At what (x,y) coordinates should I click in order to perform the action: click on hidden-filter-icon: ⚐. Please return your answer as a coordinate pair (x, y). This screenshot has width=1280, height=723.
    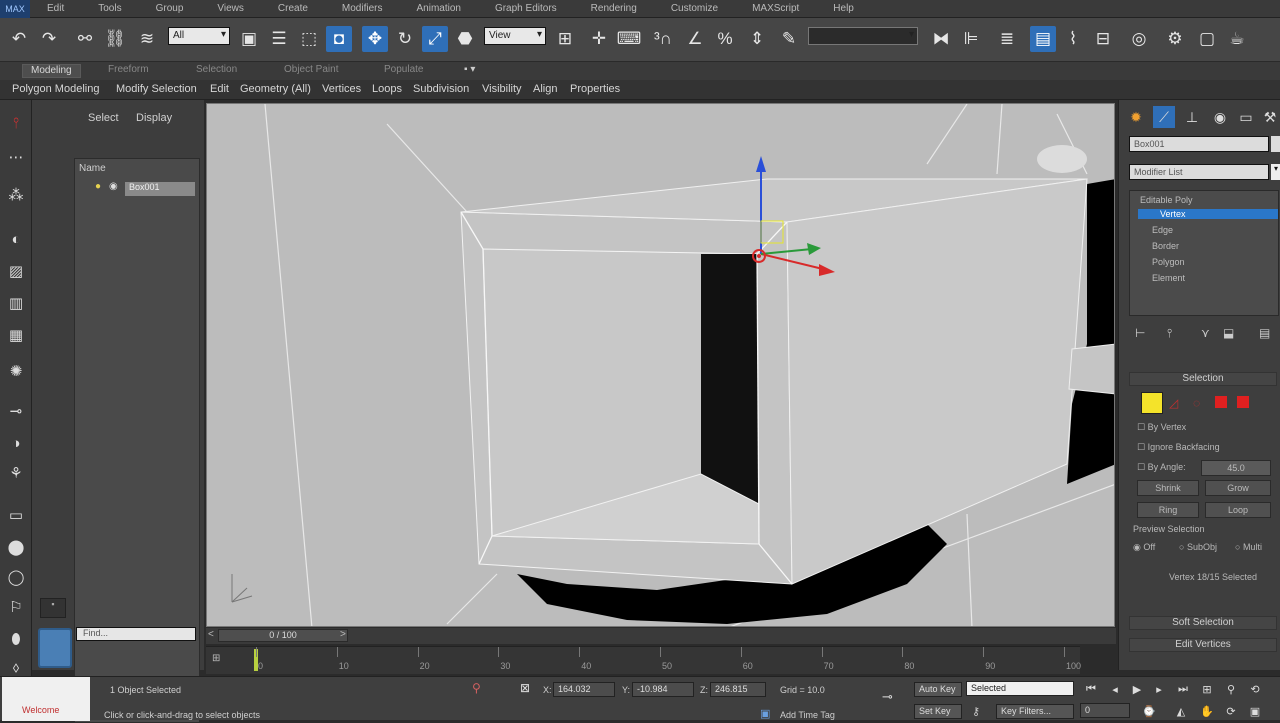
    Looking at the image, I should click on (16, 607).